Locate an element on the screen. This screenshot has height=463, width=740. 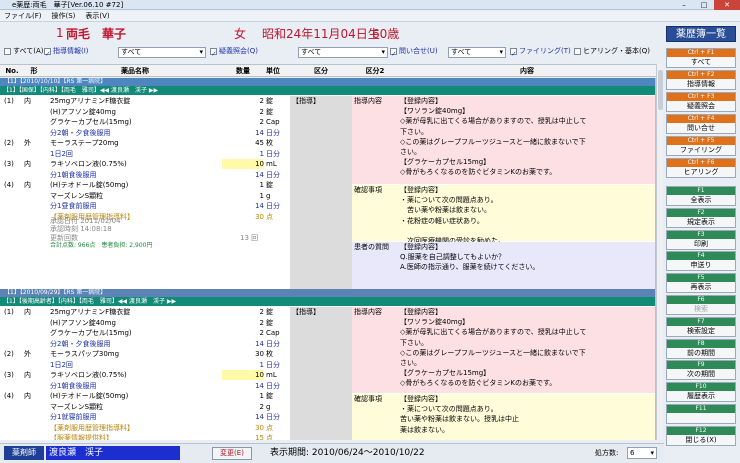
row-no: (1) is located at coordinates (9, 101).